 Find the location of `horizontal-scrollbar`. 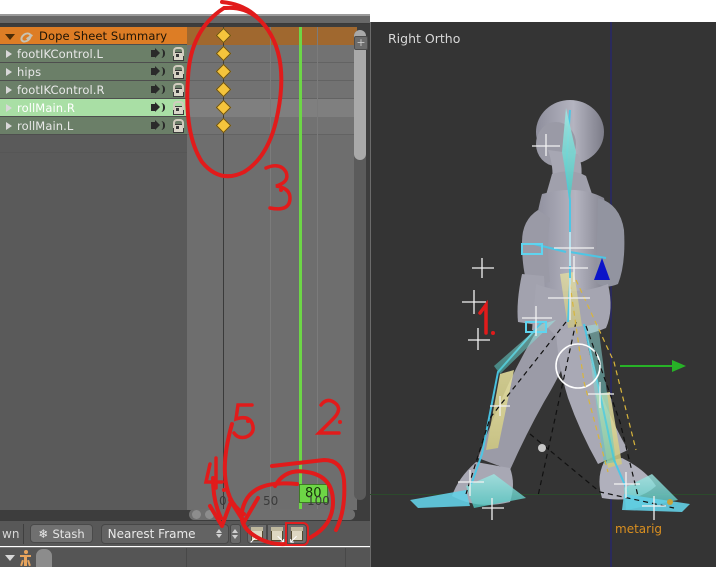

horizontal-scrollbar is located at coordinates (272, 514).